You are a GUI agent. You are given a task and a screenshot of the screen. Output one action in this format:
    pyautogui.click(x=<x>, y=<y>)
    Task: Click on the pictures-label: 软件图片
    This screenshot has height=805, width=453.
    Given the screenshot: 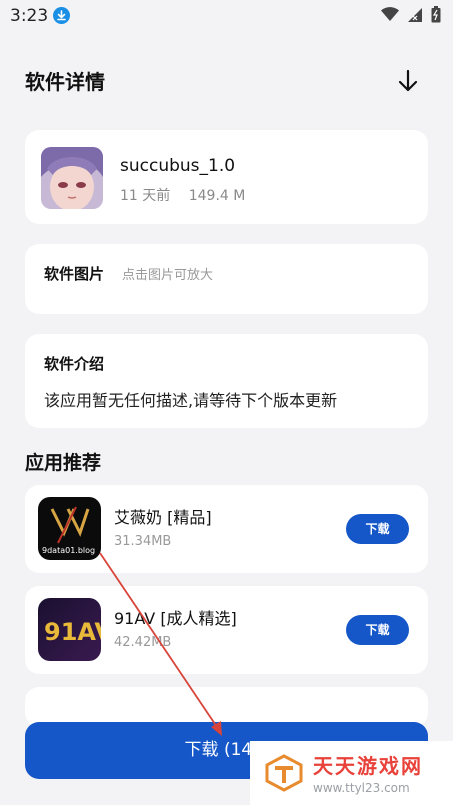 What is the action you would take?
    pyautogui.click(x=74, y=274)
    